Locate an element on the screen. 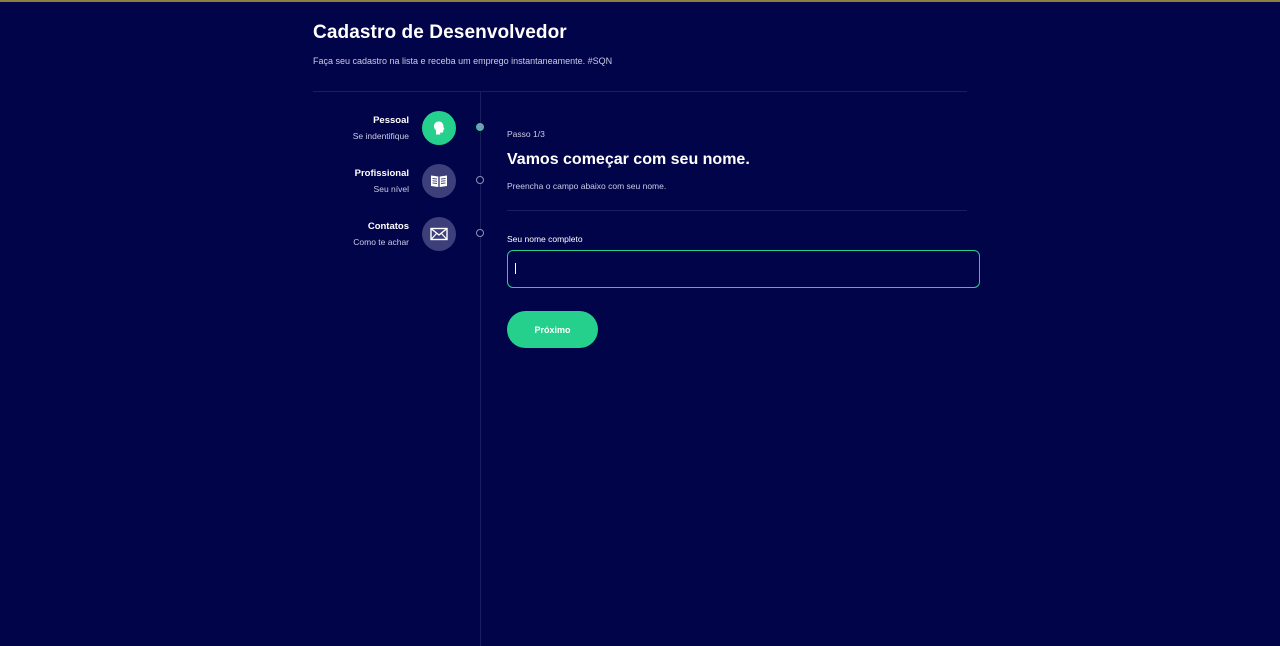 The image size is (1280, 646). step-profissional: Profissional Seu nível is located at coordinates (399, 182).